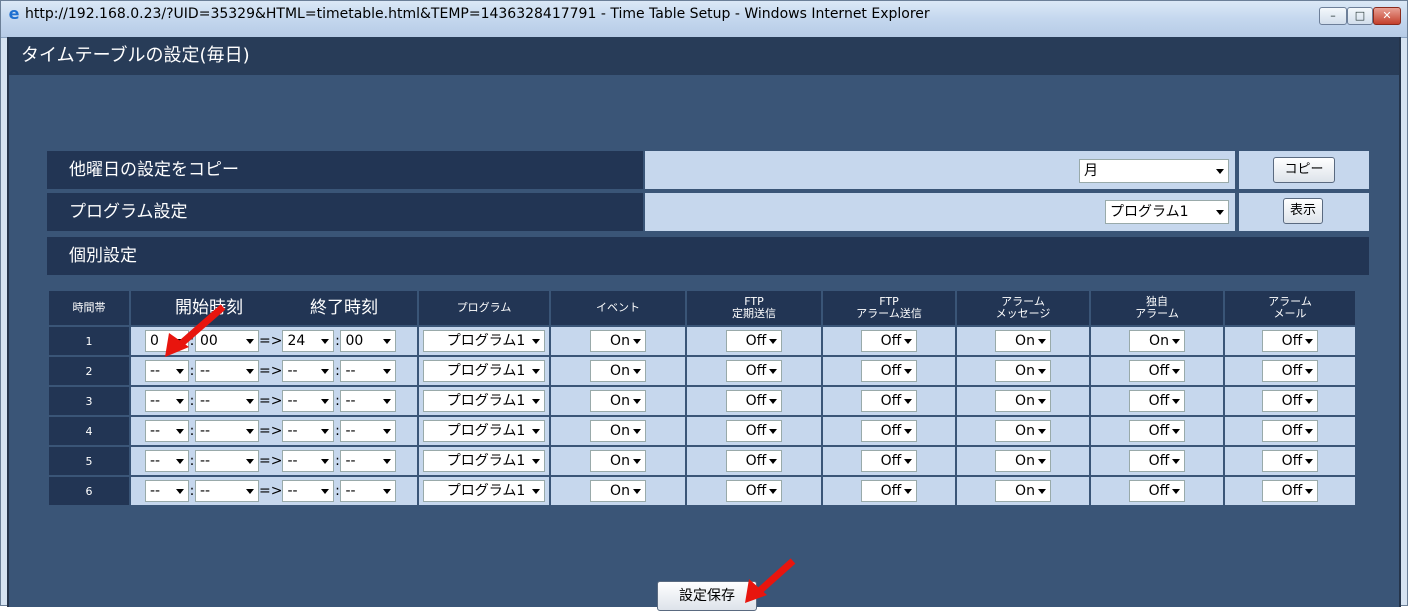 The width and height of the screenshot is (1408, 611). I want to click on slot-number: 6, so click(89, 491).